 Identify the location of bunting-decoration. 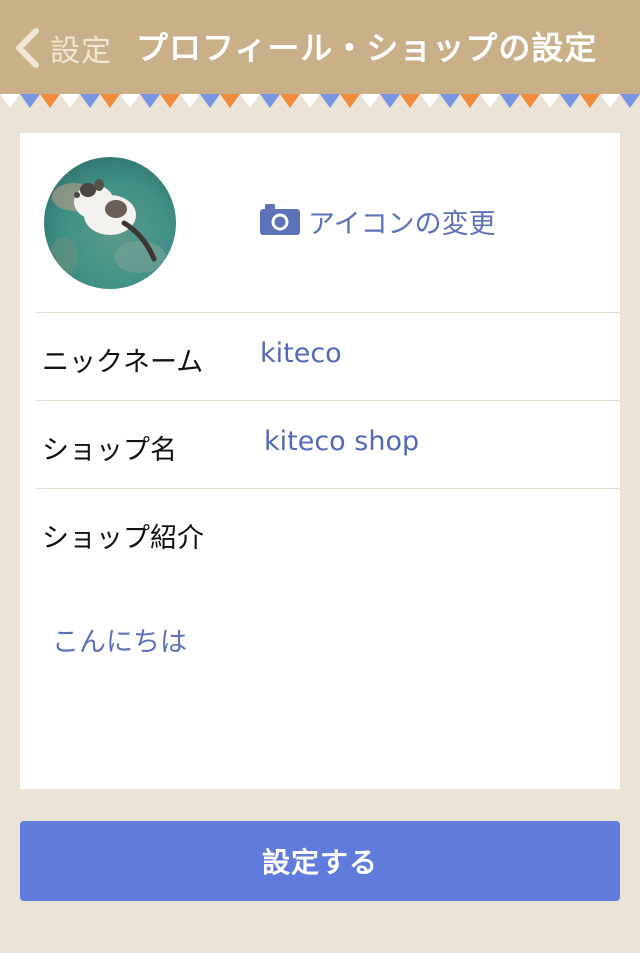
(320, 101).